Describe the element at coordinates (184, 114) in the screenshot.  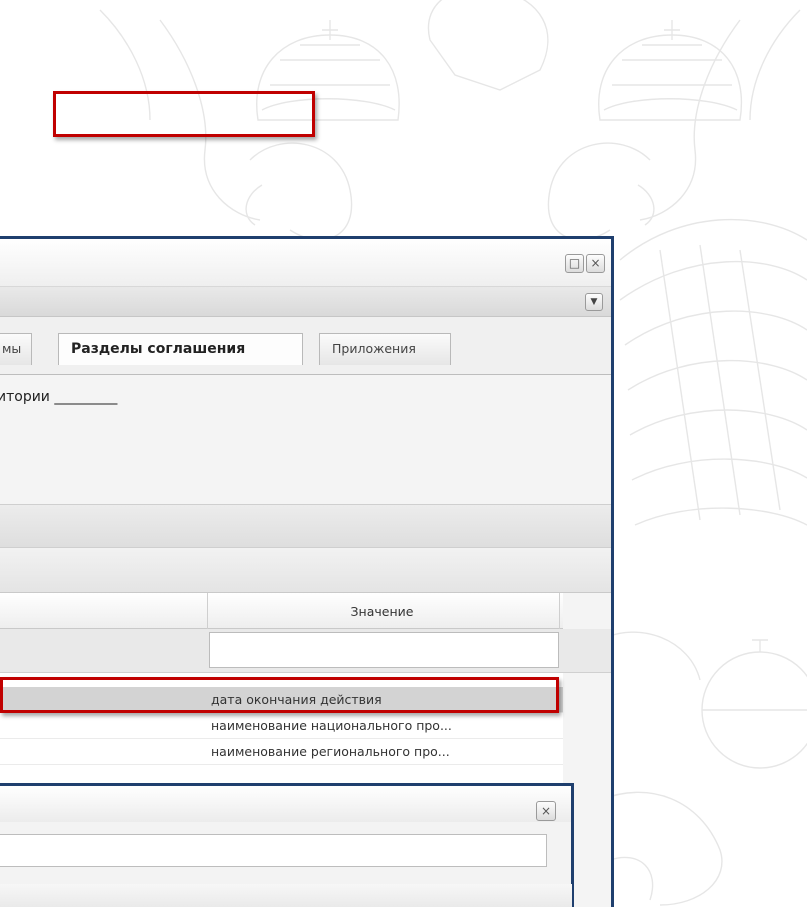
I see `tab-highlight-annotation` at that location.